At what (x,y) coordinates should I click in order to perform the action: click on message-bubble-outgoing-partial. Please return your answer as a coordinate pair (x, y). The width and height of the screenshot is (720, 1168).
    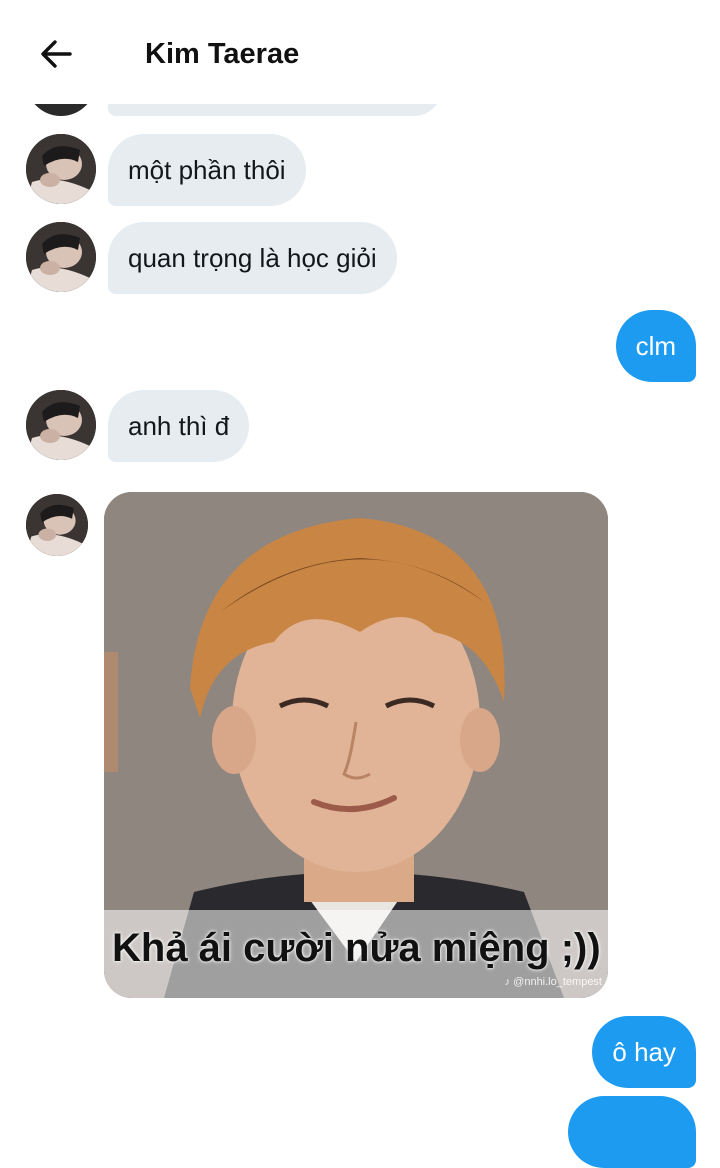
    Looking at the image, I should click on (632, 1132).